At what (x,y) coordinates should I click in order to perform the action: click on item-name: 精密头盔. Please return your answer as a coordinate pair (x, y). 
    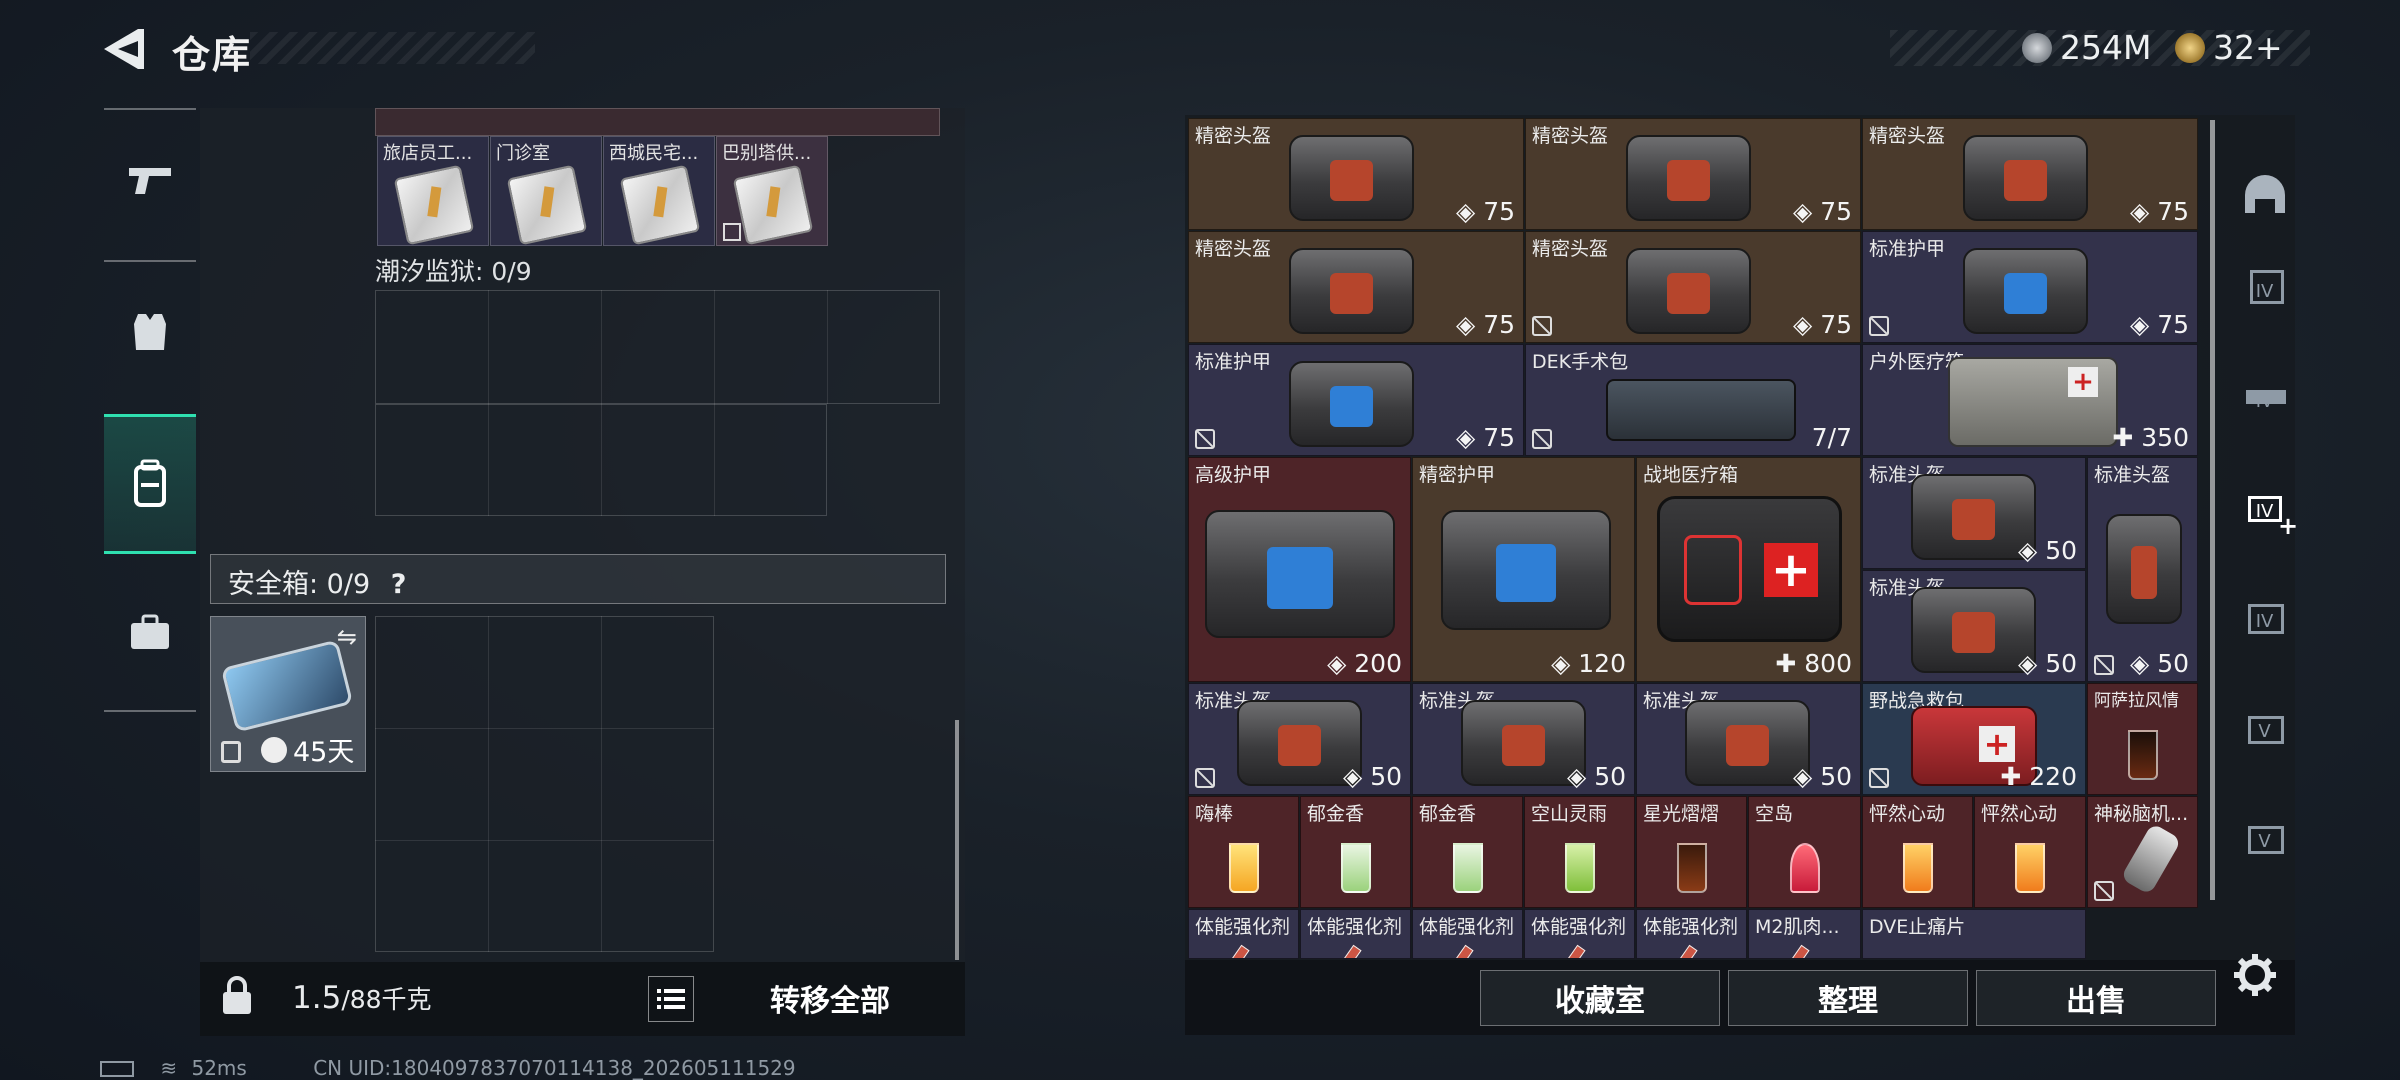
    Looking at the image, I should click on (1907, 136).